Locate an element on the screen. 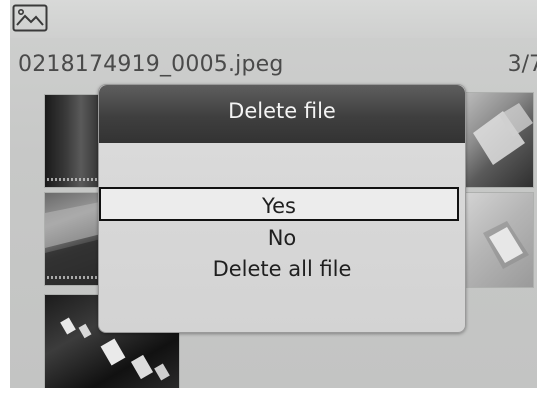 Image resolution: width=537 pixels, height=394 pixels. option-yes: Yes is located at coordinates (279, 204).